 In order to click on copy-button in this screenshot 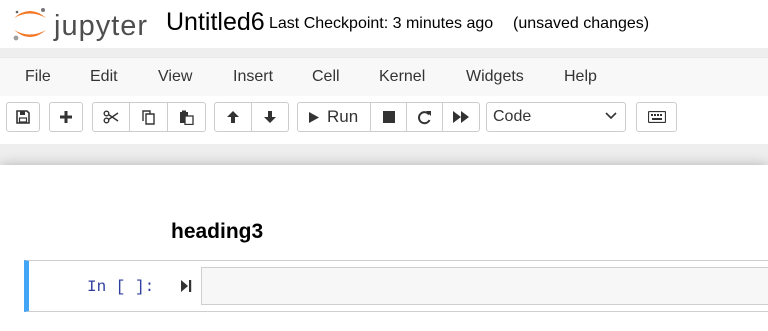, I will do `click(148, 117)`.